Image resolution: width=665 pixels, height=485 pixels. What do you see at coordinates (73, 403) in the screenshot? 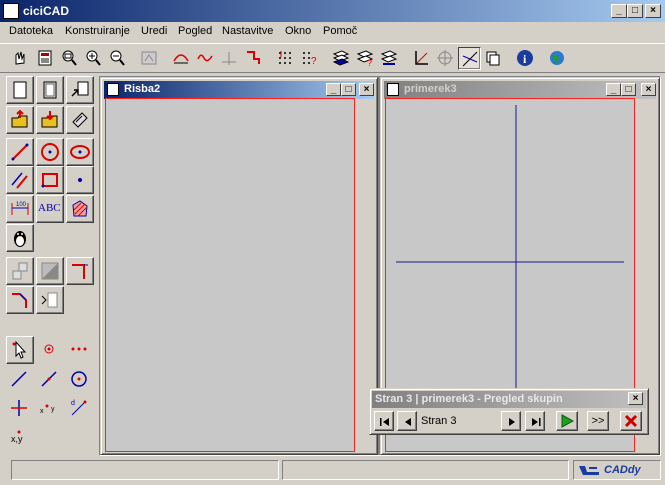
I see `svg-text: d` at bounding box center [73, 403].